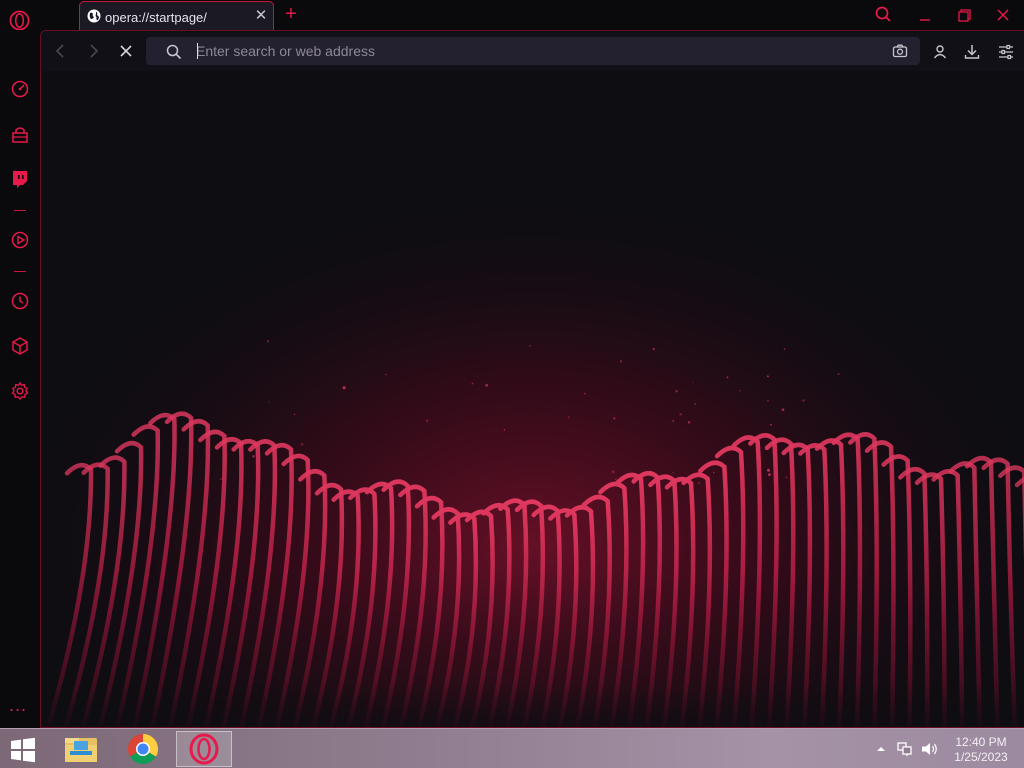  What do you see at coordinates (1006, 52) in the screenshot?
I see `easy-setup-icon` at bounding box center [1006, 52].